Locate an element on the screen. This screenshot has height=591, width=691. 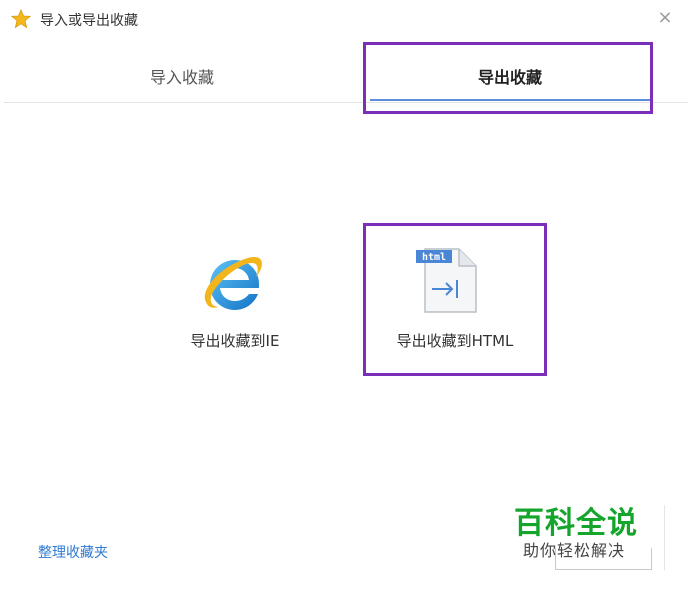
tab-export-favorites: 导出收藏 is located at coordinates (510, 74).